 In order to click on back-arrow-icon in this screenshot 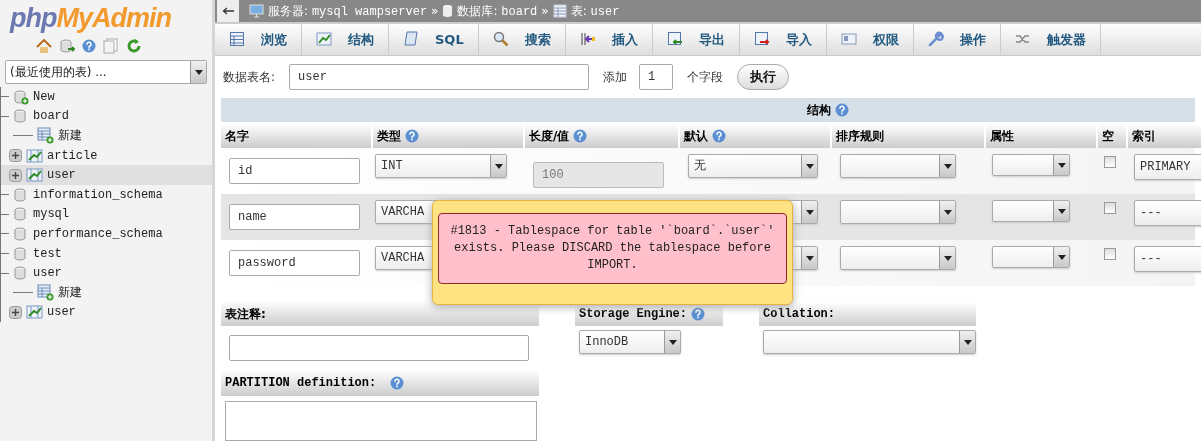, I will do `click(228, 11)`.